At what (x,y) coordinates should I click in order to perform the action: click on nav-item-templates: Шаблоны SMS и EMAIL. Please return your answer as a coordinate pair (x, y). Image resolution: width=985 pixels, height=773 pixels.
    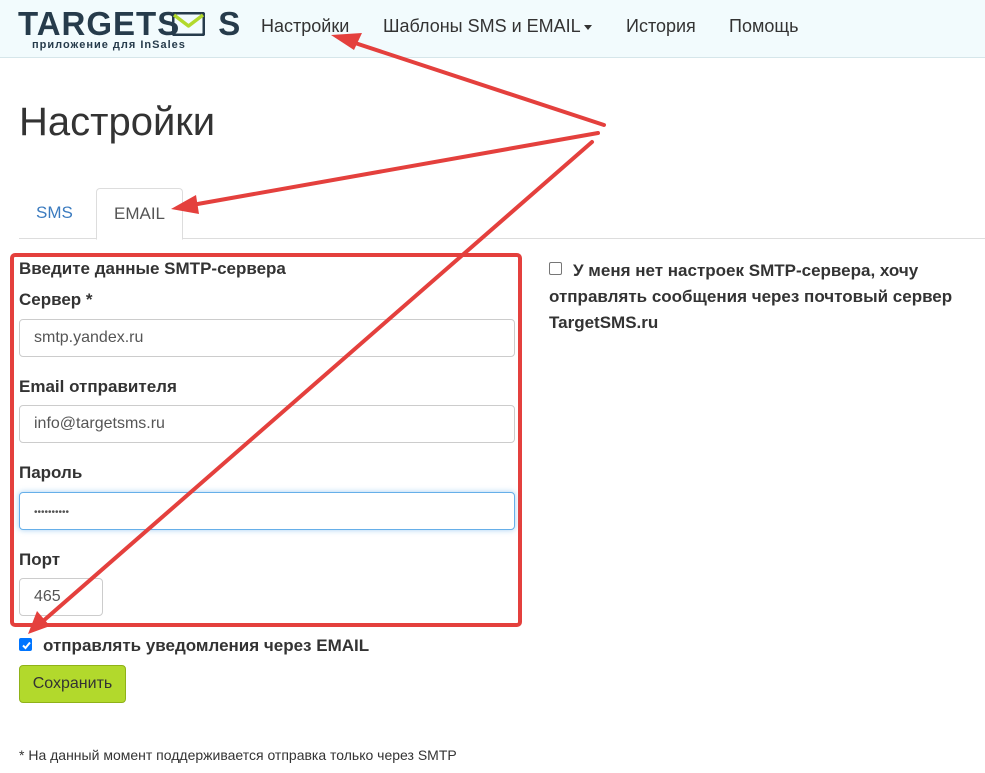
    Looking at the image, I should click on (487, 26).